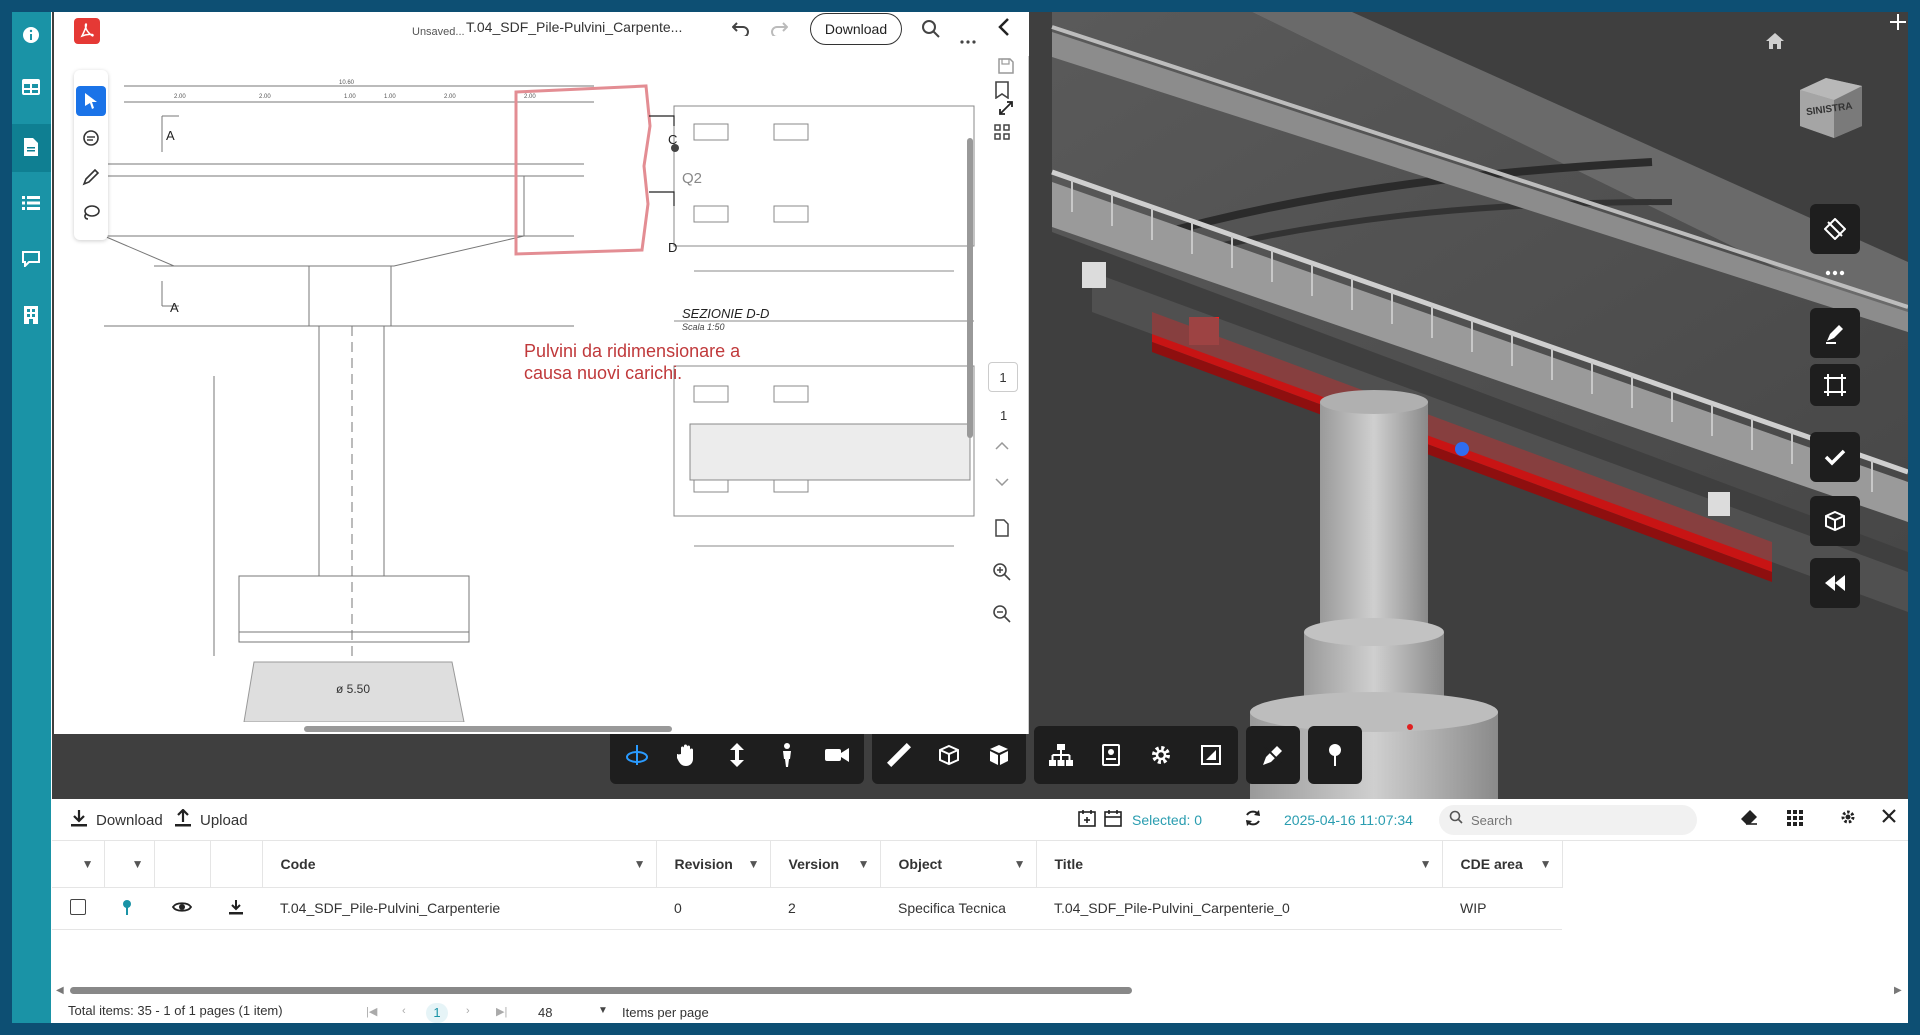  Describe the element at coordinates (31, 203) in the screenshot. I see `list-icon` at that location.